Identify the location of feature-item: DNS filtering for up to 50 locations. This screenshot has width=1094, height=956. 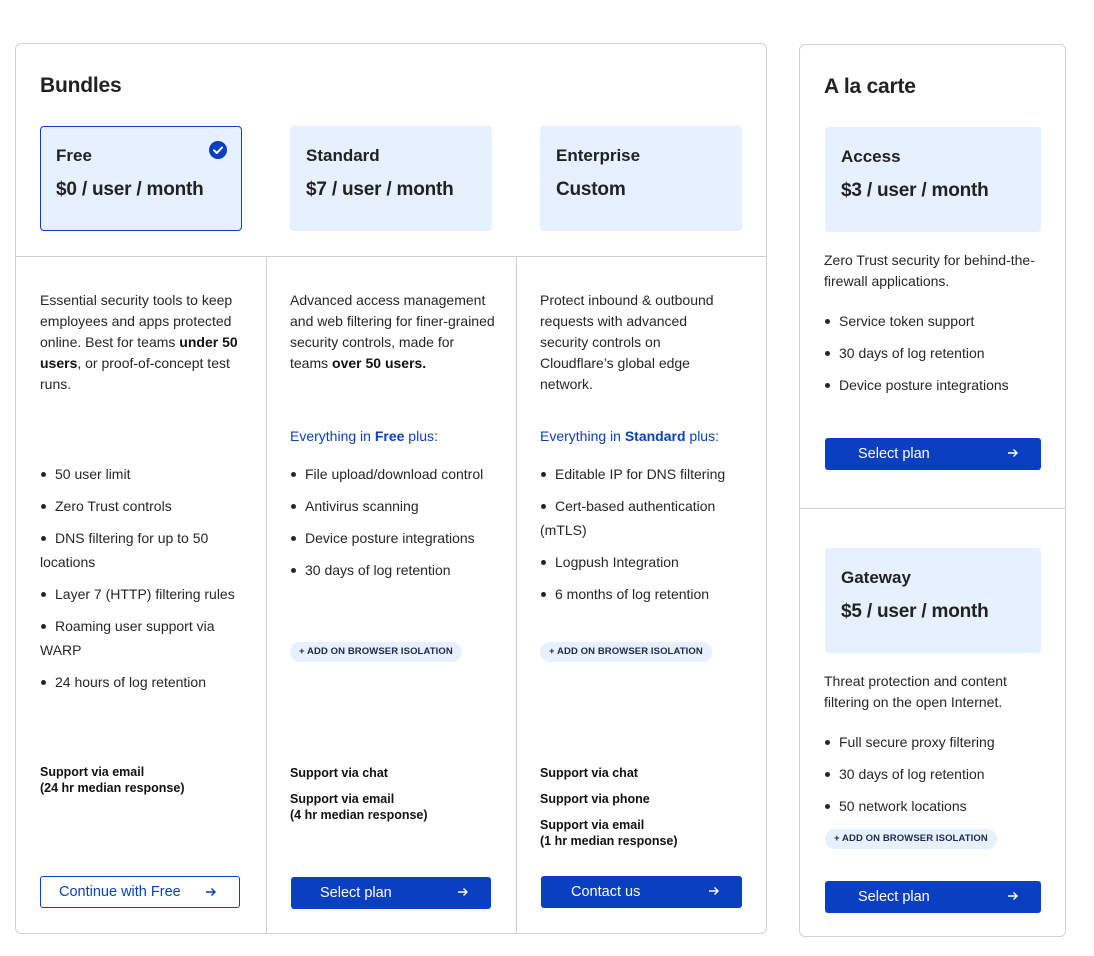
(124, 550).